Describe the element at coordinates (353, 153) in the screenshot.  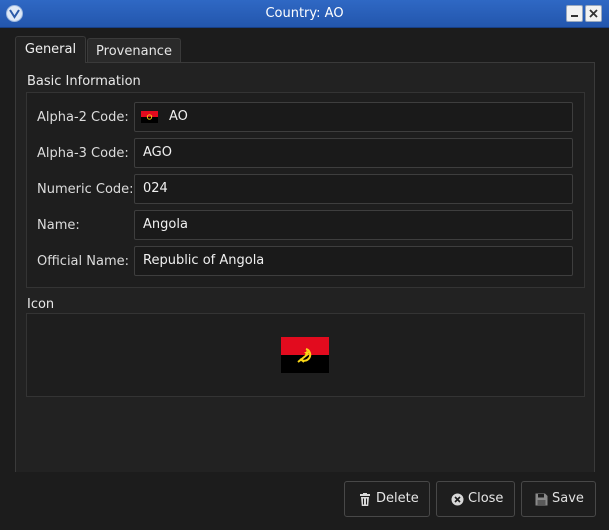
I see `alpha3-field: AGO` at that location.